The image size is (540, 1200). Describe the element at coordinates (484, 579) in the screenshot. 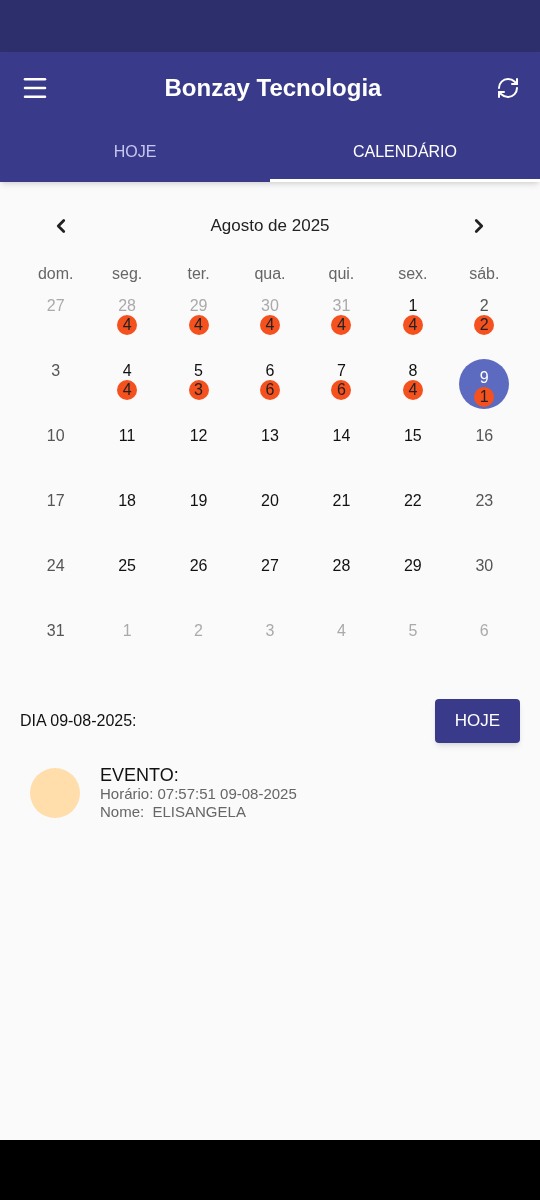

I see `calendar-day: 30` at that location.